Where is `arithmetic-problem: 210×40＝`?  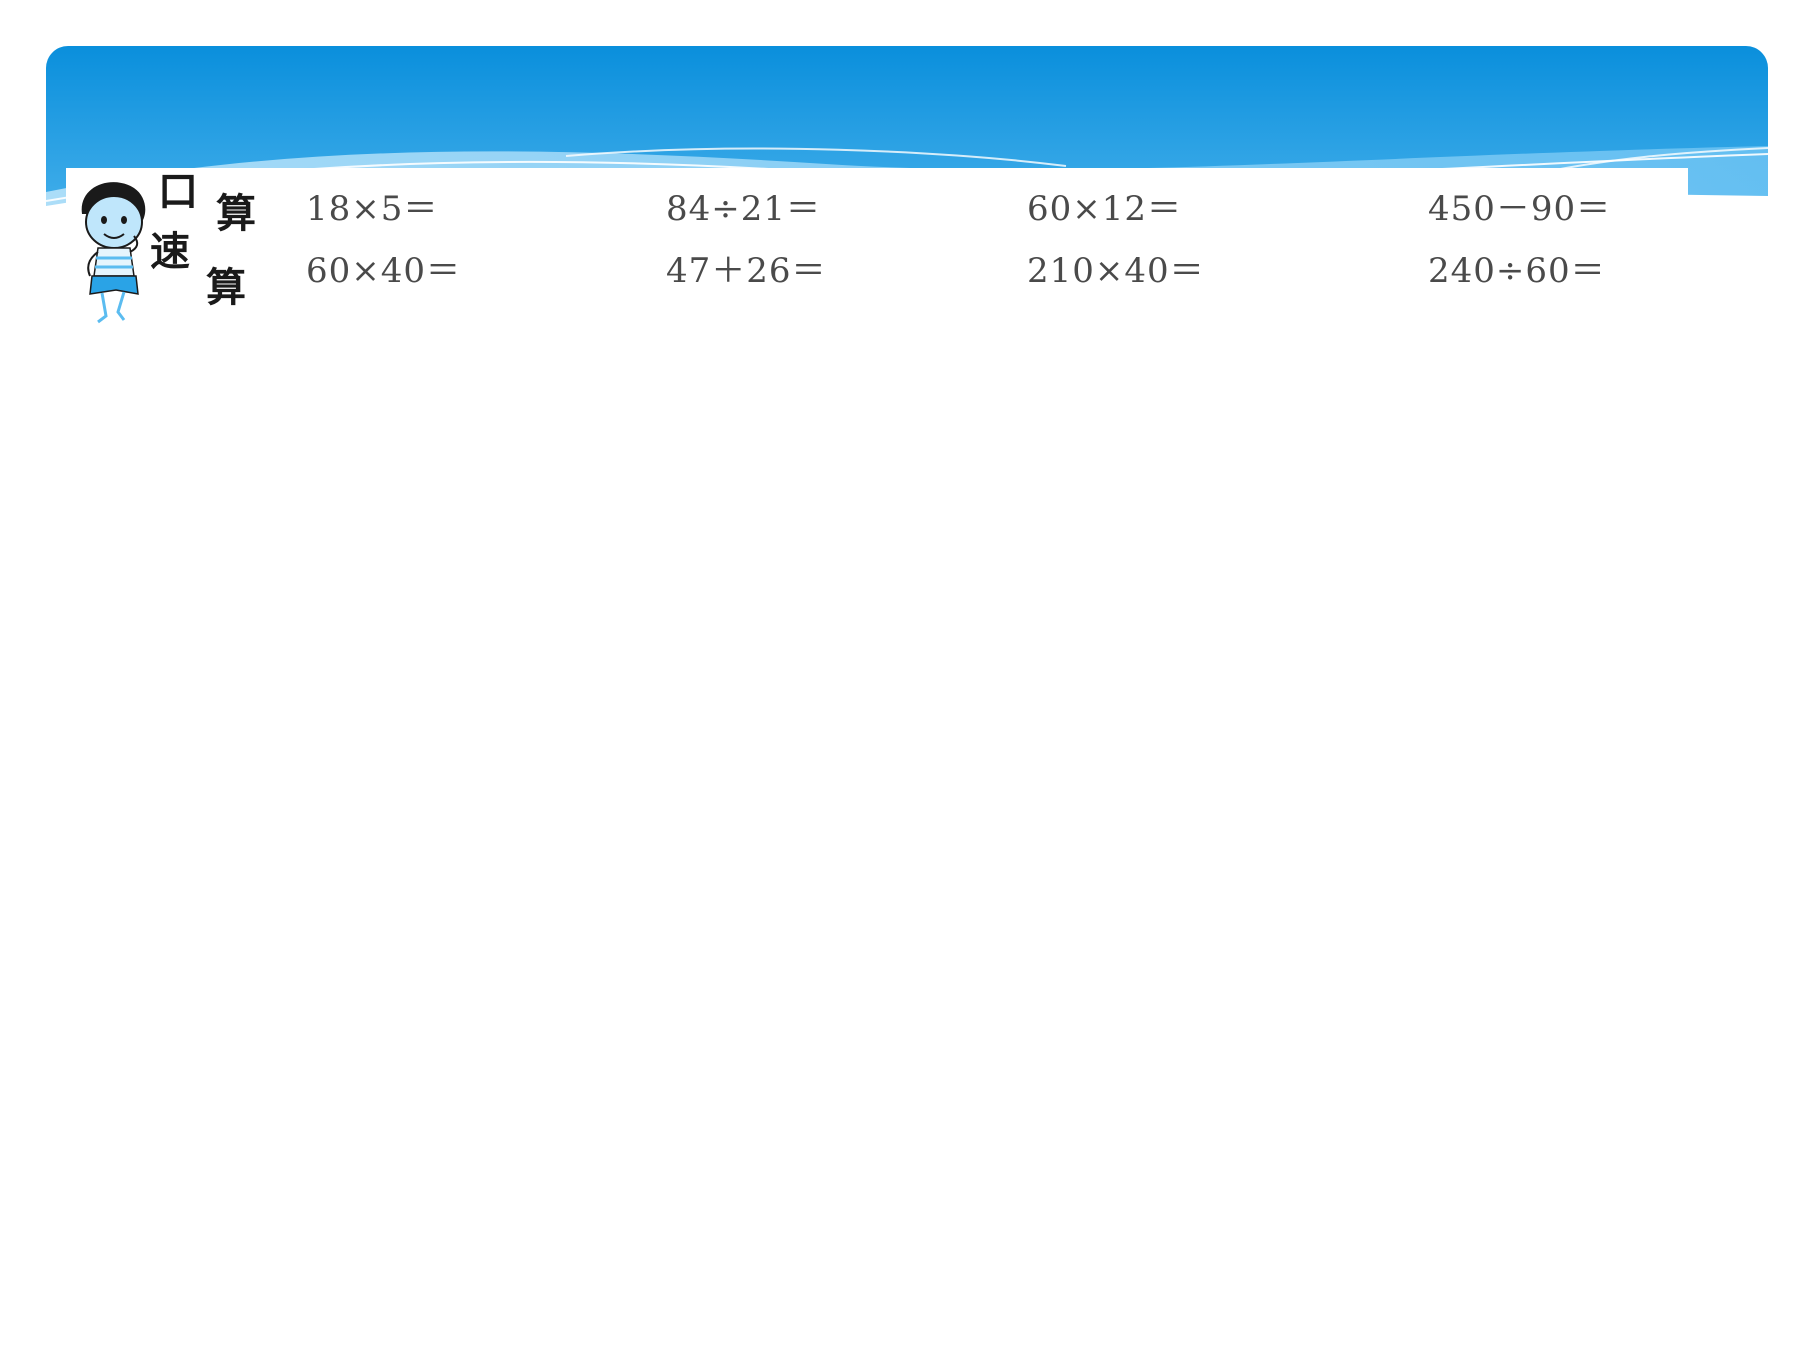 arithmetic-problem: 210×40＝ is located at coordinates (1116, 271).